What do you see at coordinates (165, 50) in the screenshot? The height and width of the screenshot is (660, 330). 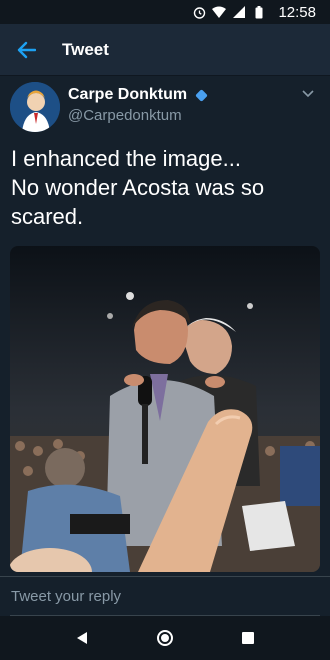 I see `app-bar: Tweet` at bounding box center [165, 50].